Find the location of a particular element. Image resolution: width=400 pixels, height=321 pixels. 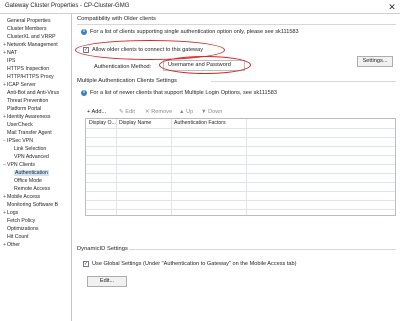

sidebar-item-usercheck: UserCheck is located at coordinates (17, 125).